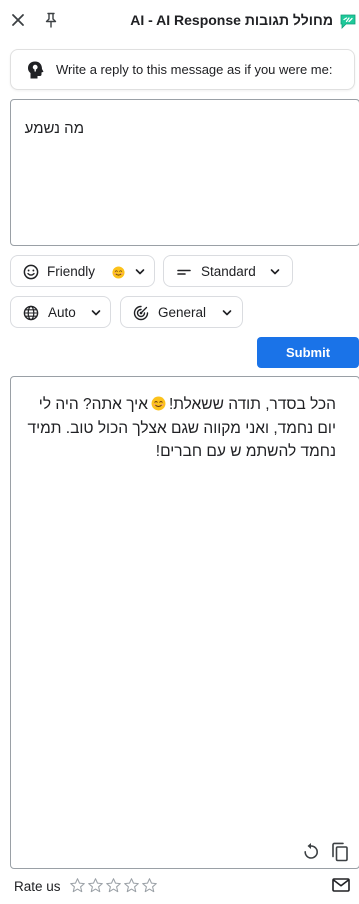 This screenshot has height=904, width=359. Describe the element at coordinates (341, 885) in the screenshot. I see `mail-icon` at that location.